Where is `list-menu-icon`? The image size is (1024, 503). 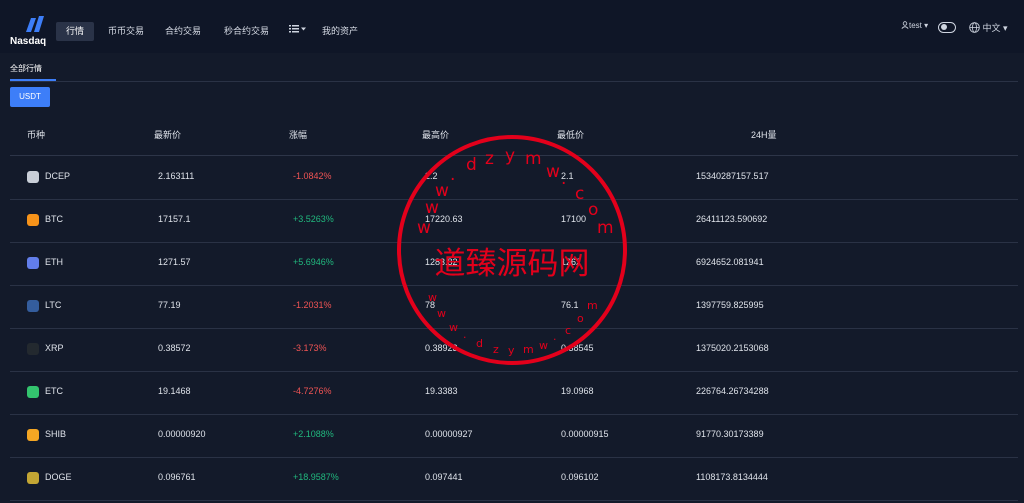 list-menu-icon is located at coordinates (297, 29).